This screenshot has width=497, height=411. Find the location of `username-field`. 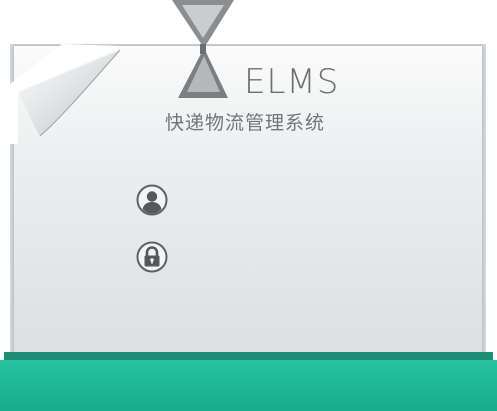

username-field is located at coordinates (284, 201).